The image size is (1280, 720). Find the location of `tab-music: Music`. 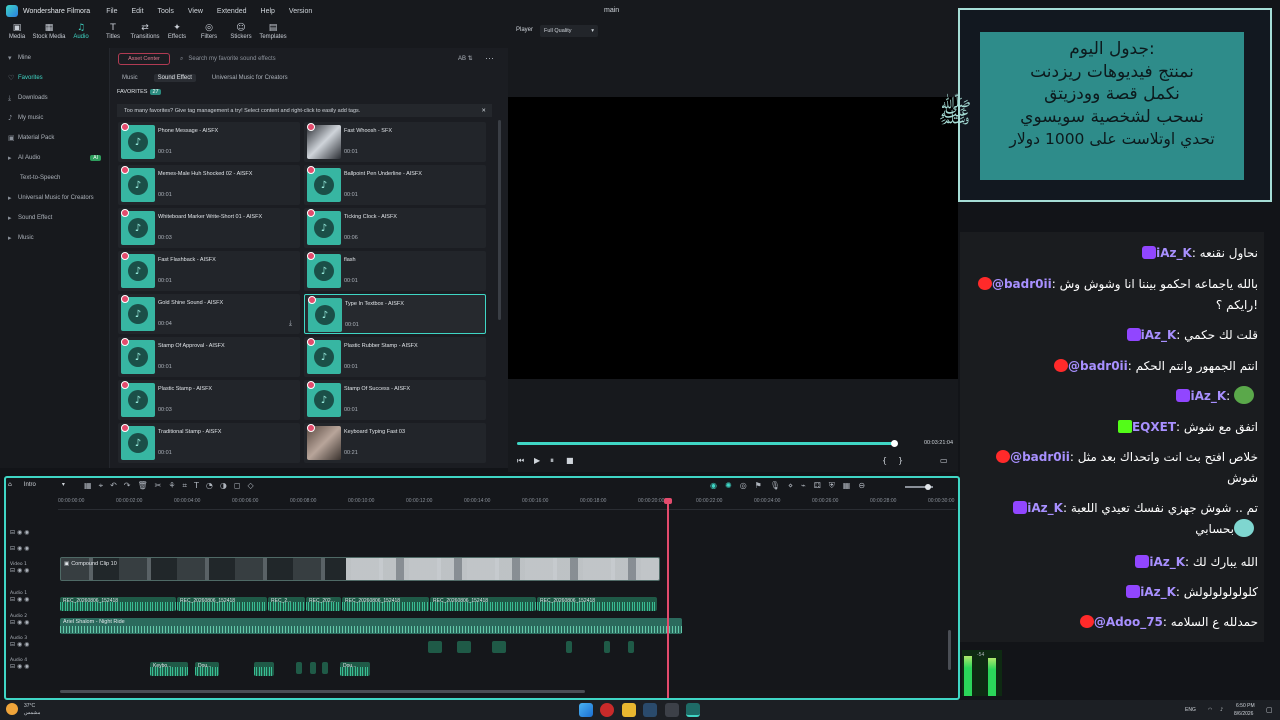

tab-music: Music is located at coordinates (130, 78).